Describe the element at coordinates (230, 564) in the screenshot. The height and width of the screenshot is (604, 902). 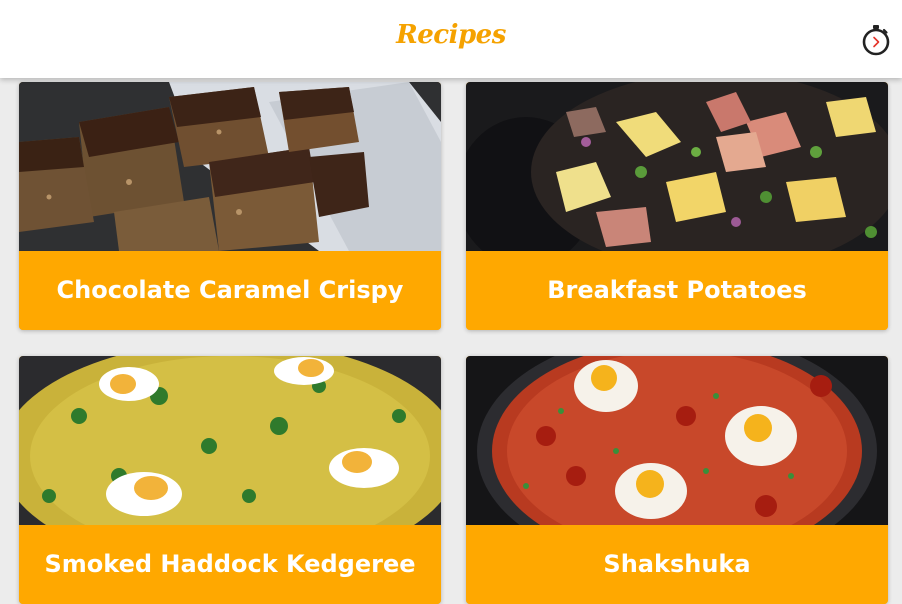
I see `recipe-title: Smoked Haddock Kedgeree` at that location.